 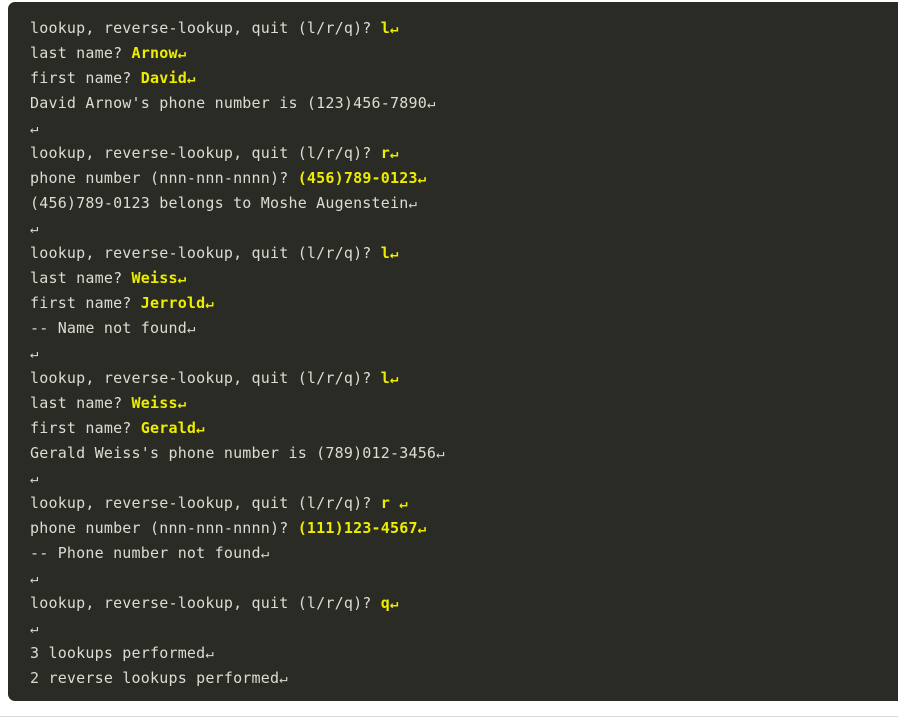 What do you see at coordinates (453, 53) in the screenshot?
I see `console-line: last name? Arnow↵` at bounding box center [453, 53].